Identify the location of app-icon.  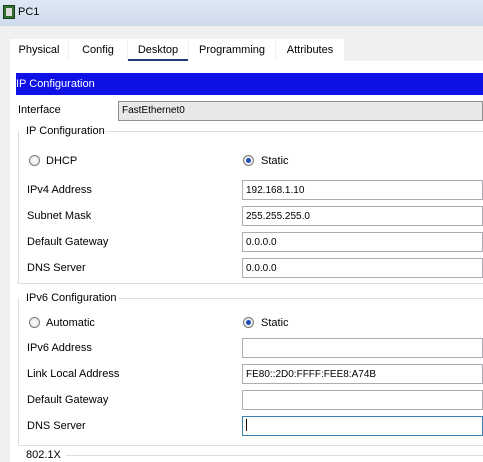
(9, 12).